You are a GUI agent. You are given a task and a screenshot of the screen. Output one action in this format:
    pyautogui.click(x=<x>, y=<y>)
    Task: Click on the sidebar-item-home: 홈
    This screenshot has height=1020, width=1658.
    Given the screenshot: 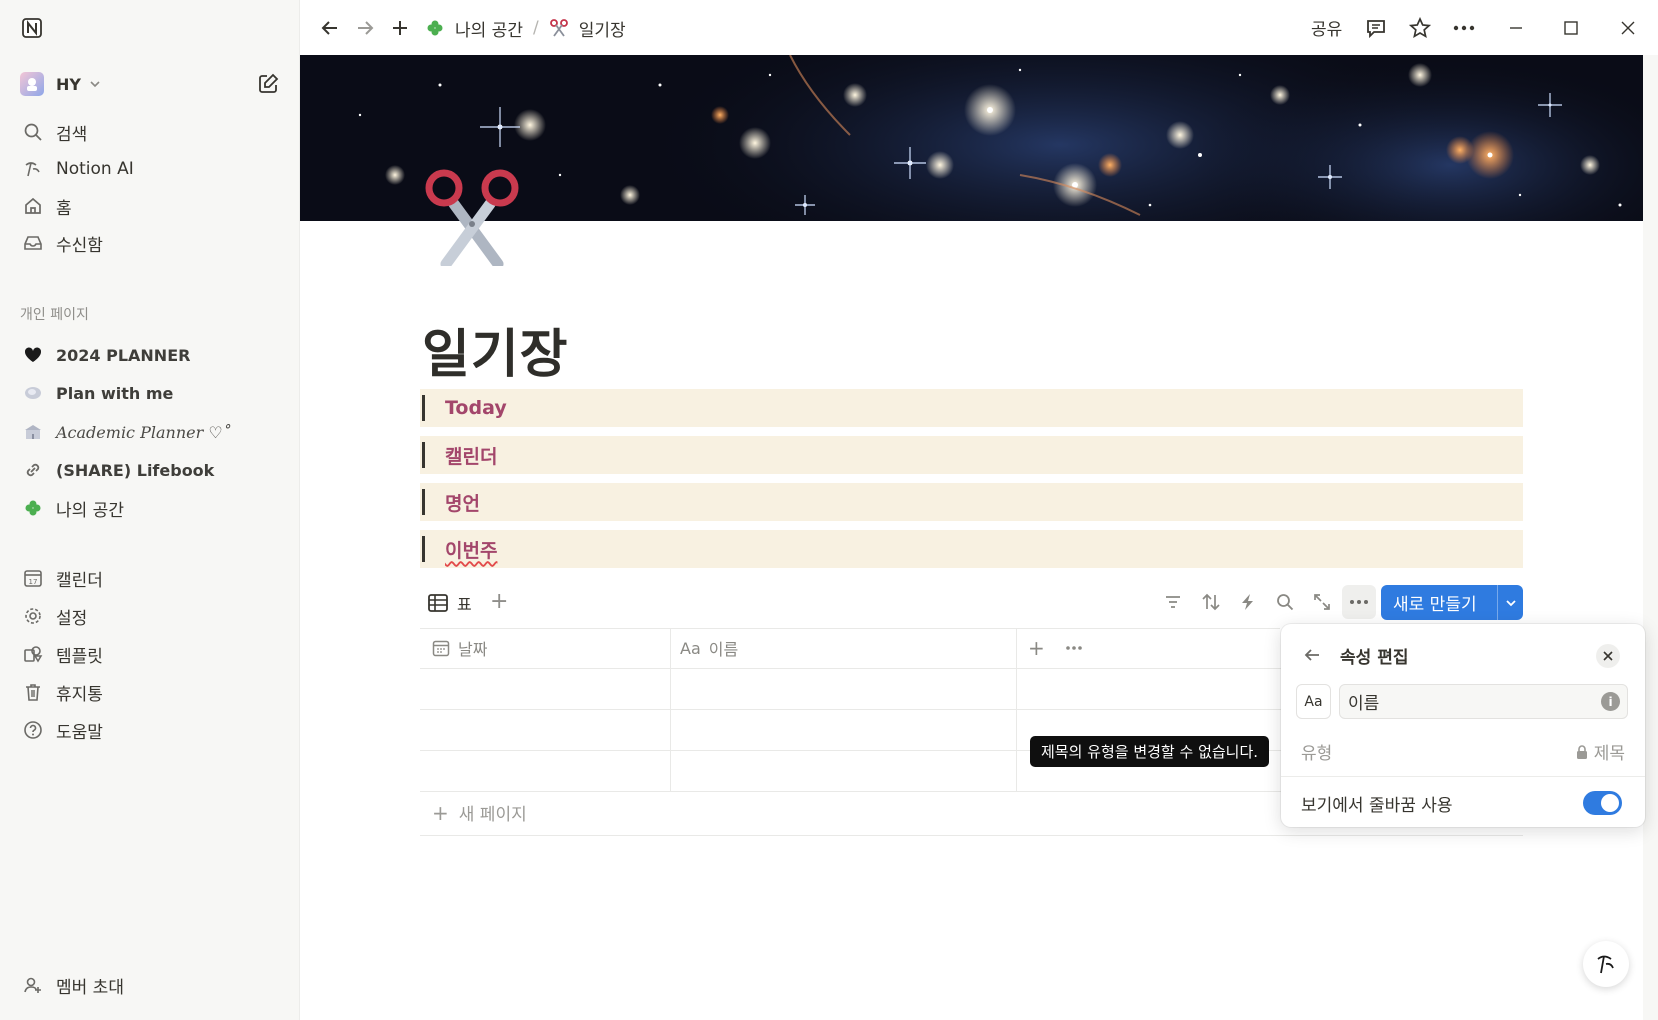 What is the action you would take?
    pyautogui.click(x=150, y=206)
    